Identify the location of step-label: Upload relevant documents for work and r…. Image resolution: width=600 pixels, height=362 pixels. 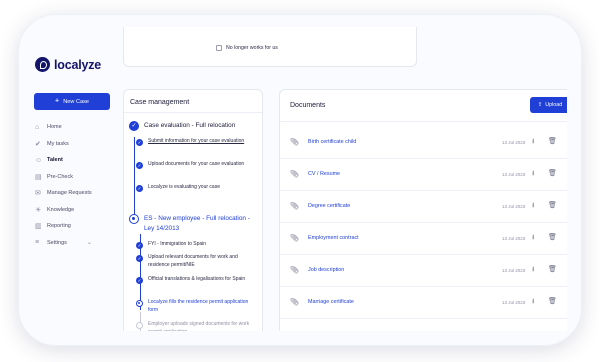
(193, 261).